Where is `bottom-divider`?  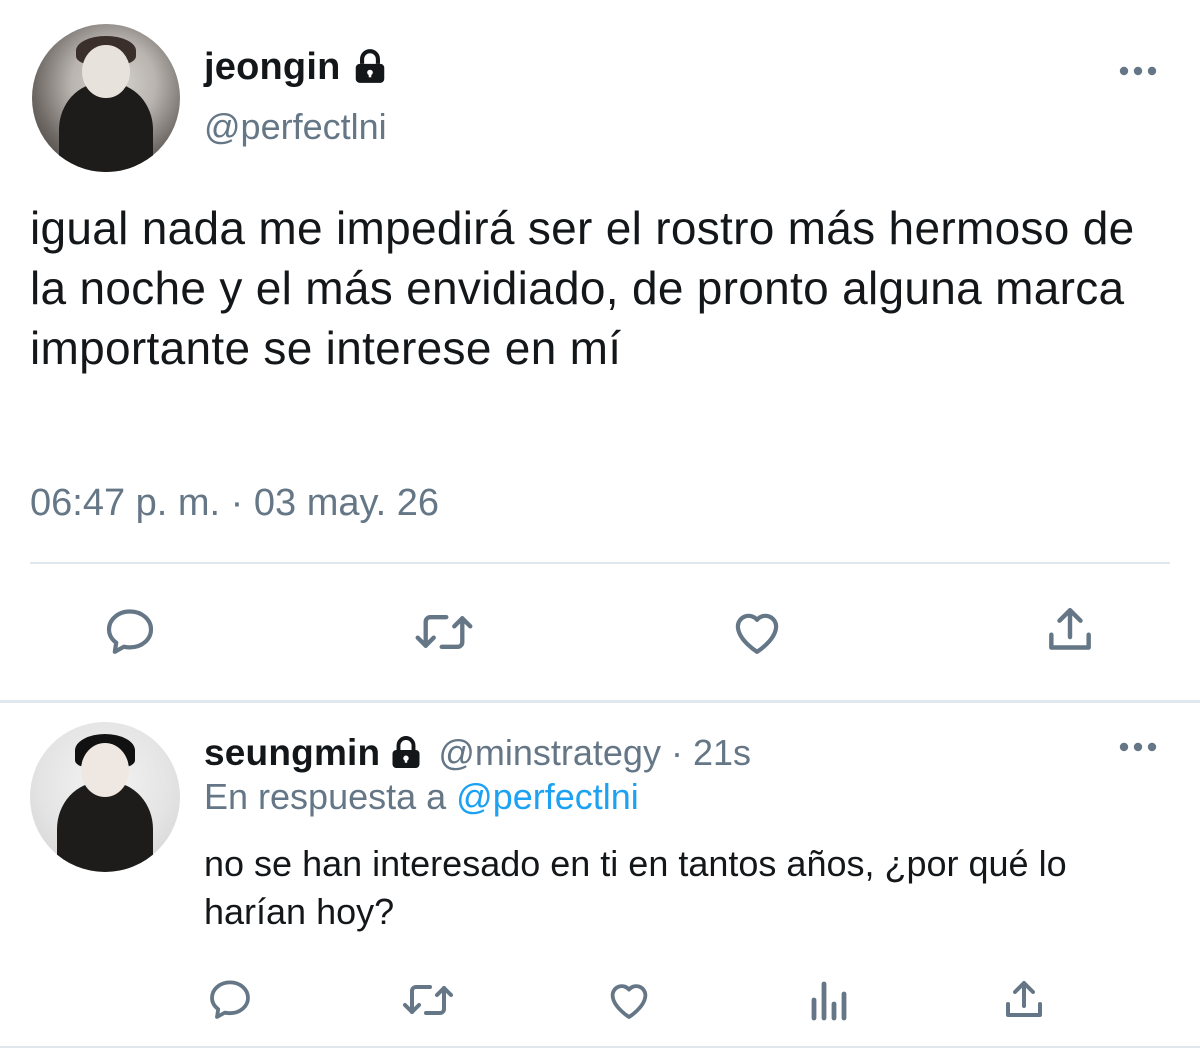
bottom-divider is located at coordinates (600, 1047).